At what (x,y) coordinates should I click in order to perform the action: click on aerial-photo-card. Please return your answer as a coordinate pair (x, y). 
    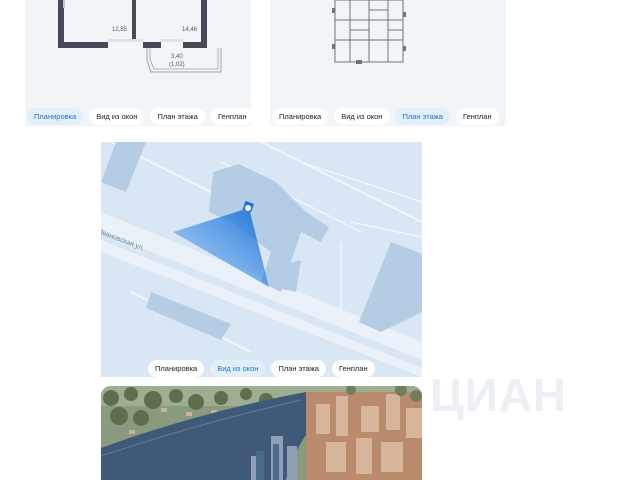
    Looking at the image, I should click on (261, 433).